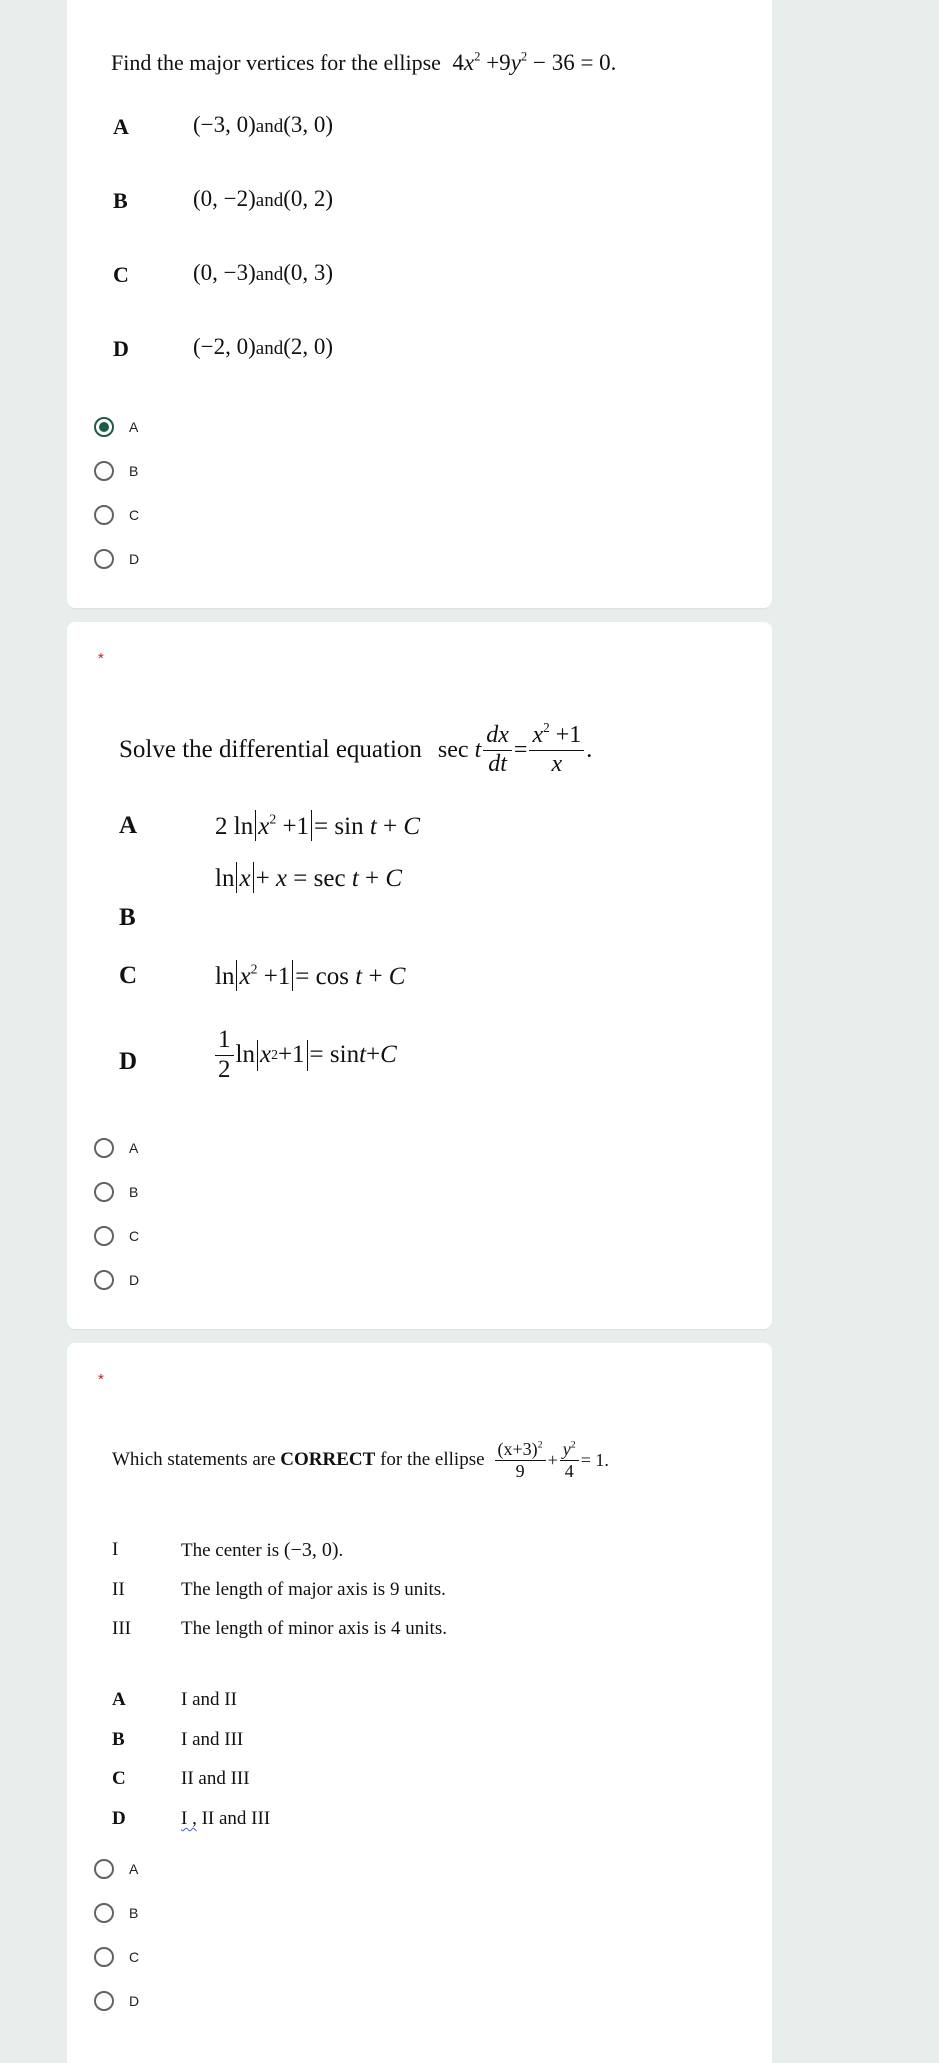 This screenshot has height=2063, width=939. What do you see at coordinates (263, 124) in the screenshot?
I see `option-a-text: (−3, 0)and(3, 0)` at bounding box center [263, 124].